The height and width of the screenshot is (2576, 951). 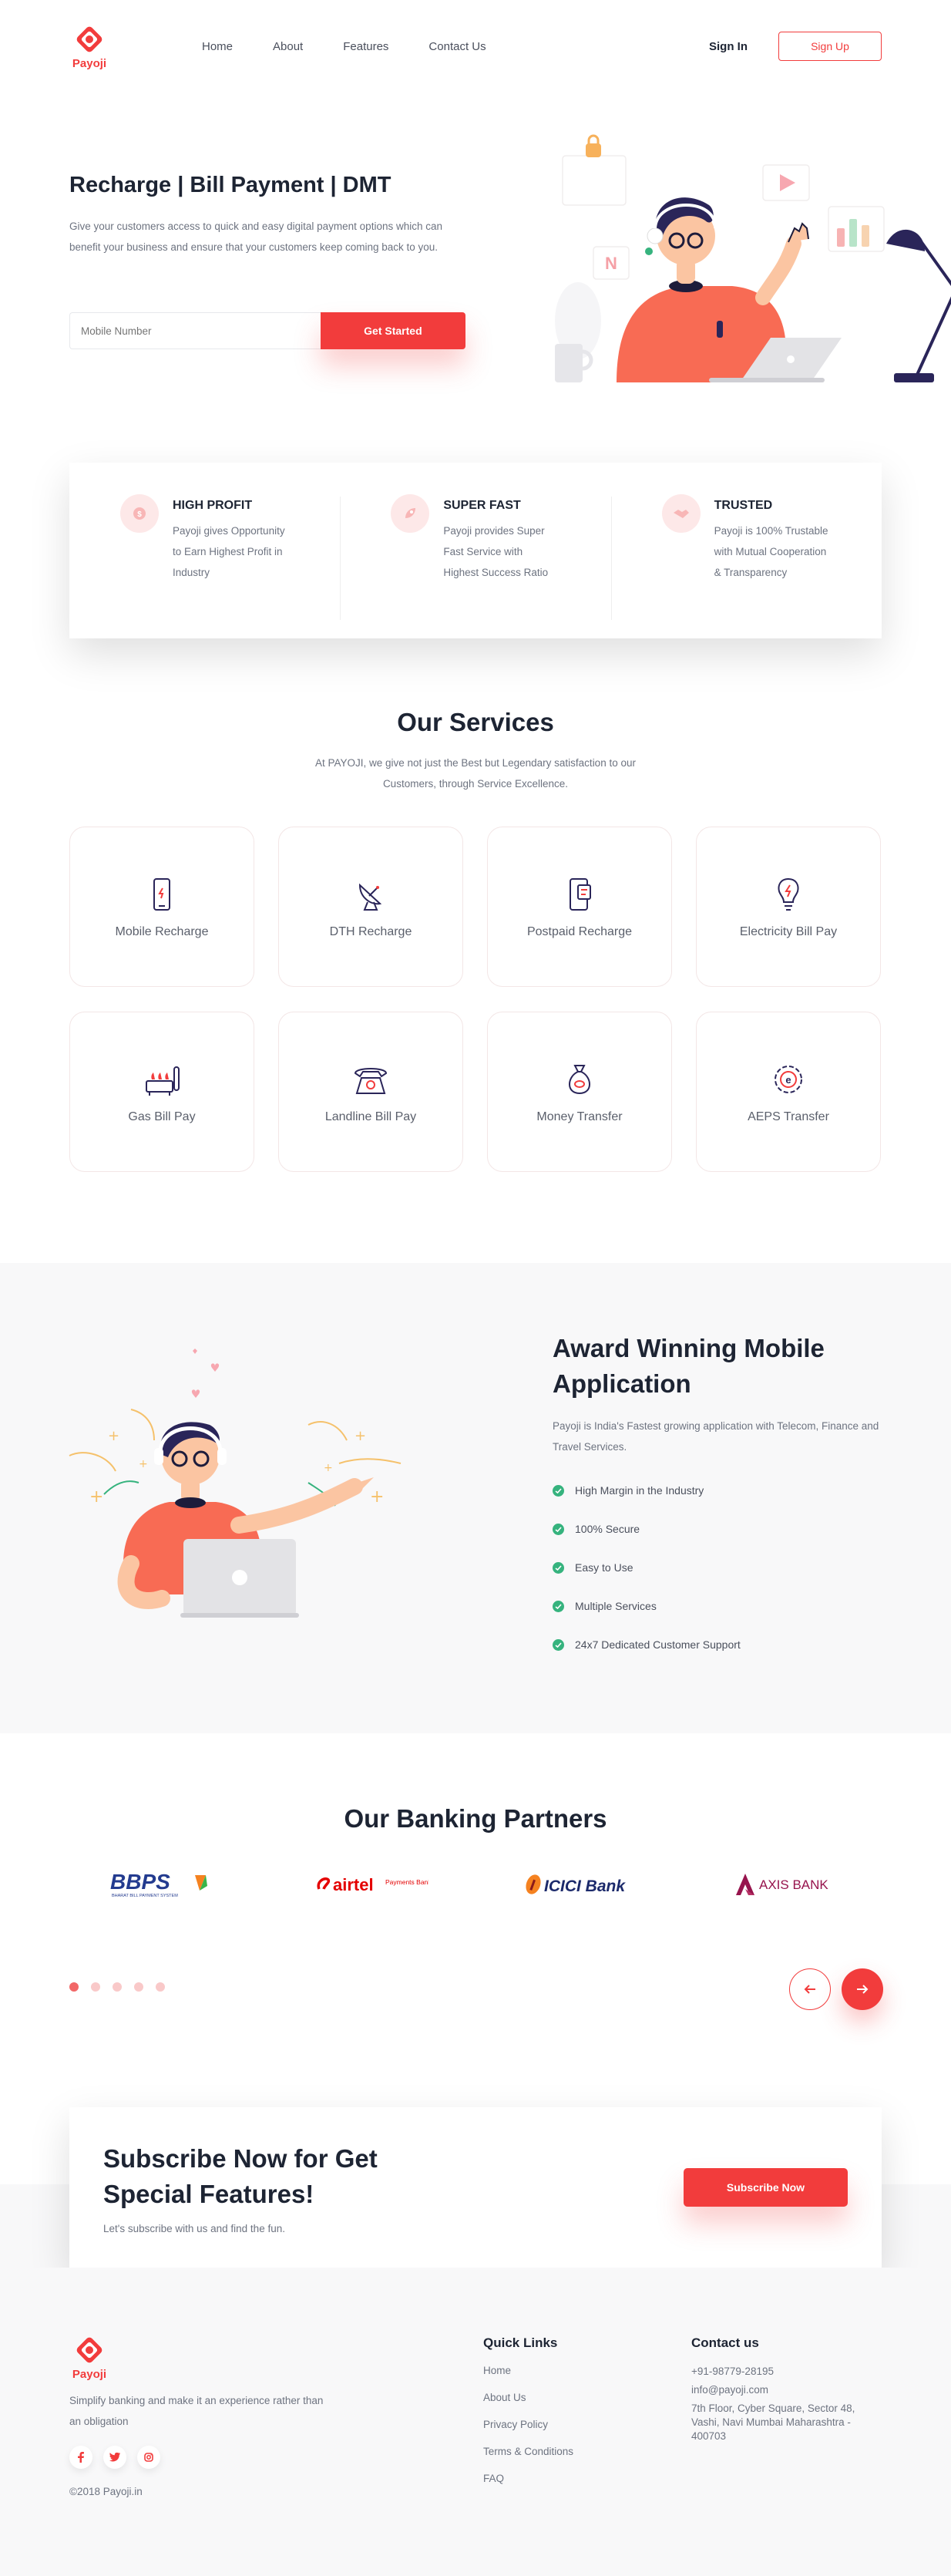 I want to click on service-dth-recharge: DTH Recharge, so click(x=370, y=907).